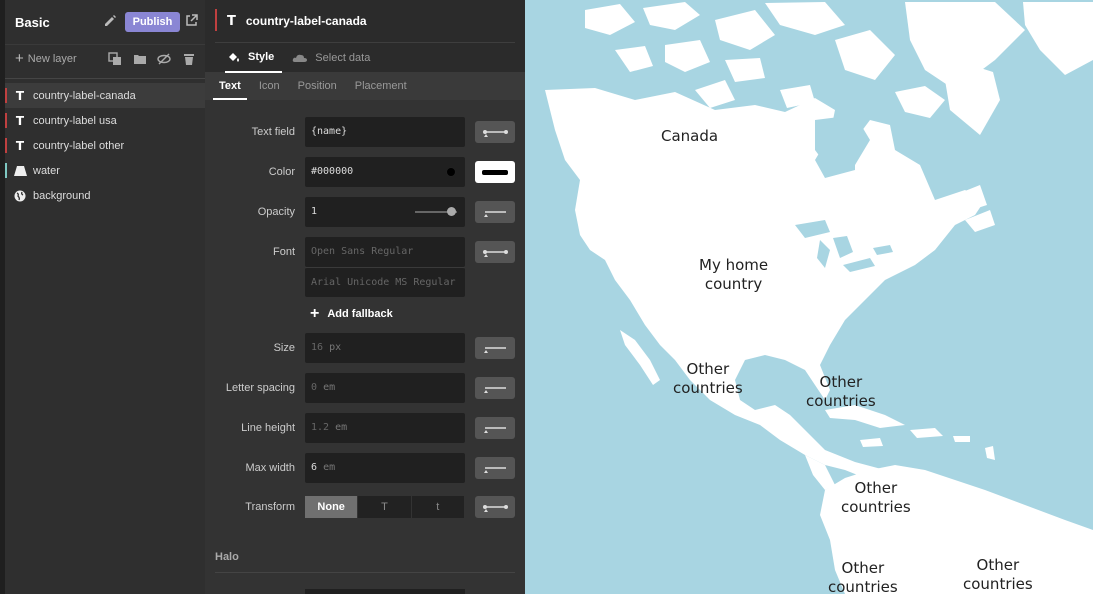 The image size is (1093, 594). Describe the element at coordinates (315, 313) in the screenshot. I see `plus-icon: +` at that location.